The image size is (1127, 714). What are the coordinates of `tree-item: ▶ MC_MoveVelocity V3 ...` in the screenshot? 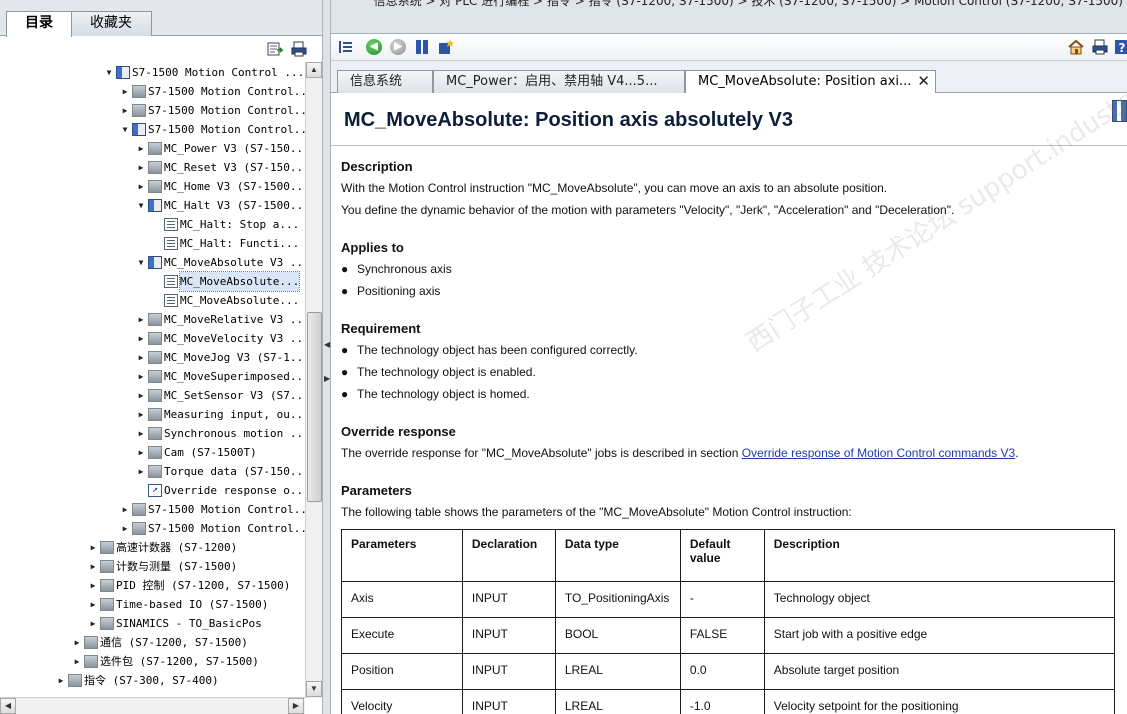 It's located at (221, 338).